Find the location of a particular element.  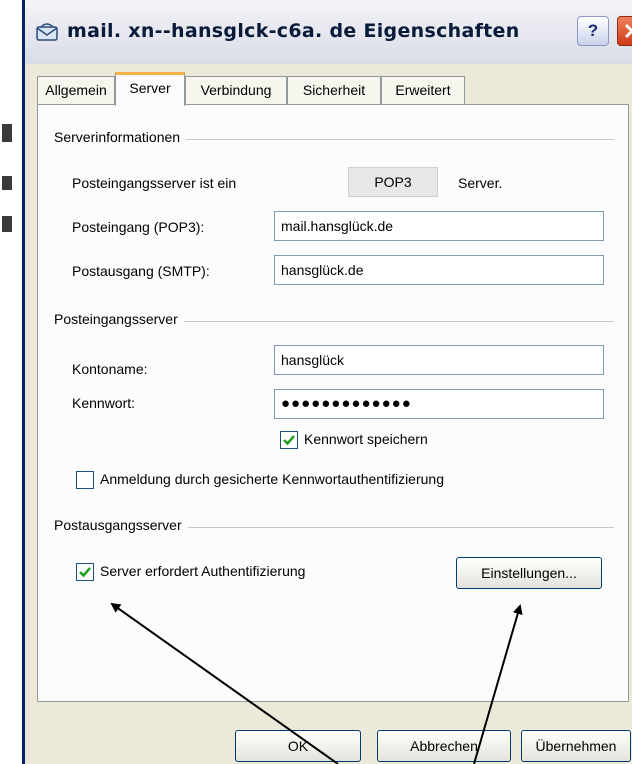

arrow-to-auth-checkbox is located at coordinates (224, 683).